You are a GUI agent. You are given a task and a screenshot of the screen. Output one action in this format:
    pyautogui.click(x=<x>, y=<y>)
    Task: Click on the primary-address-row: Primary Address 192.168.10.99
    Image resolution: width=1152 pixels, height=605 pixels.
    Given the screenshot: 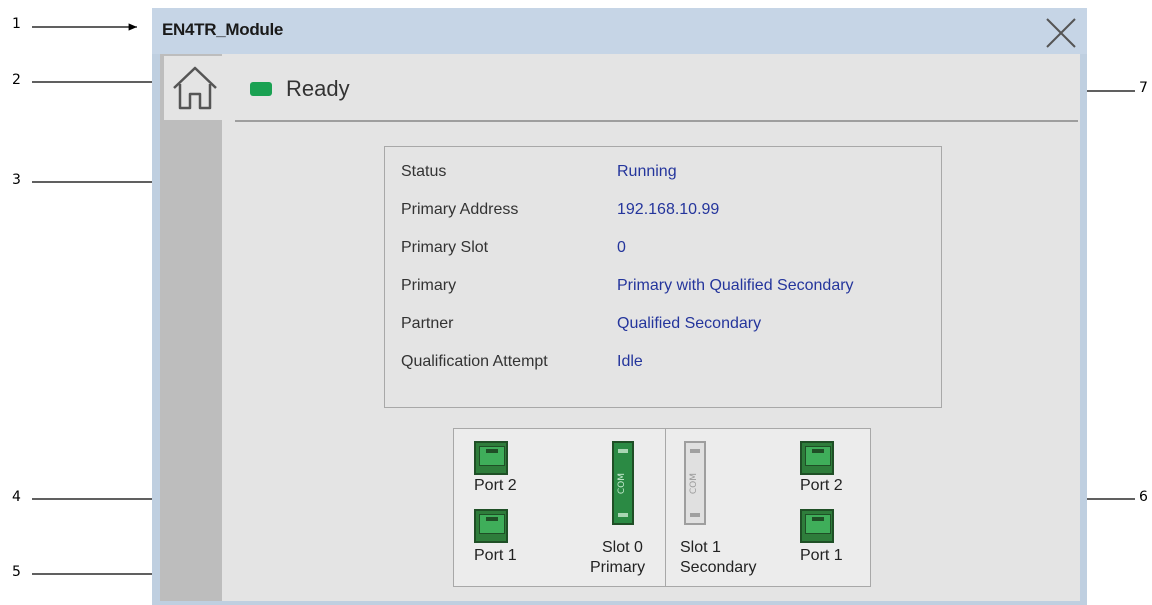 What is the action you would take?
    pyautogui.click(x=666, y=211)
    